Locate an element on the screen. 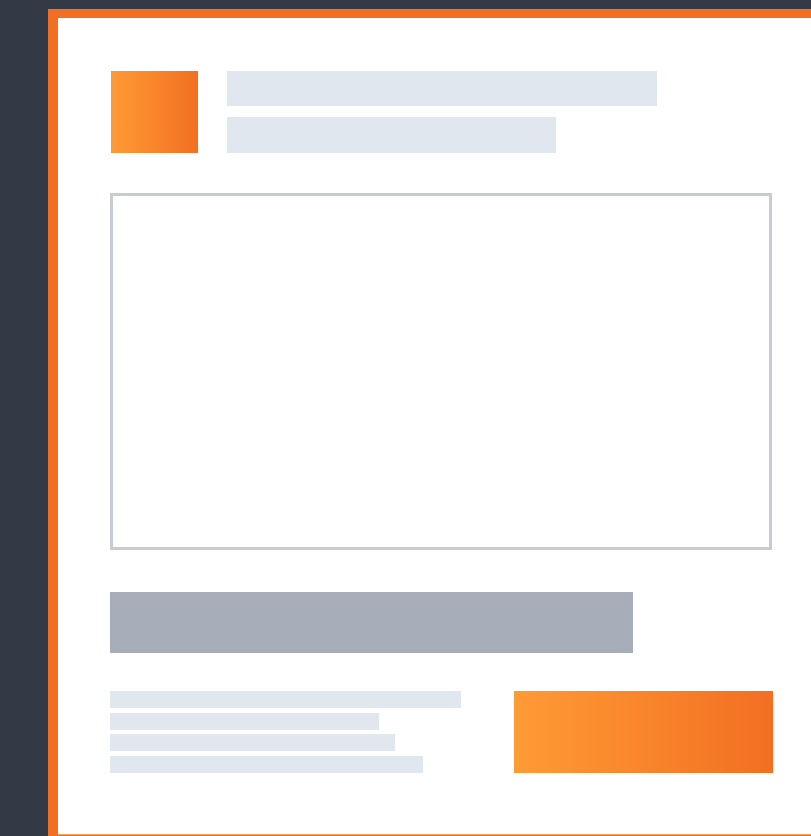 This screenshot has height=836, width=811. header-title-placeholder is located at coordinates (442, 88).